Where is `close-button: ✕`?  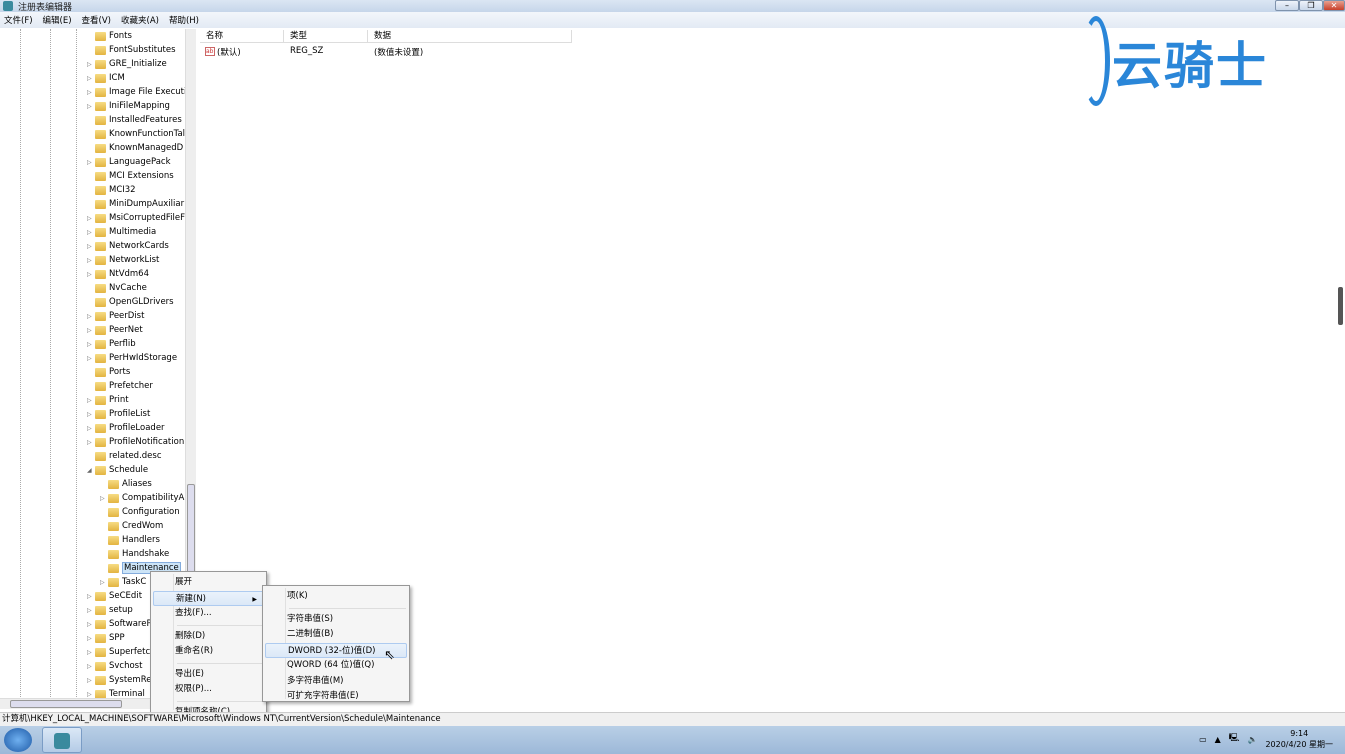 close-button: ✕ is located at coordinates (1334, 5).